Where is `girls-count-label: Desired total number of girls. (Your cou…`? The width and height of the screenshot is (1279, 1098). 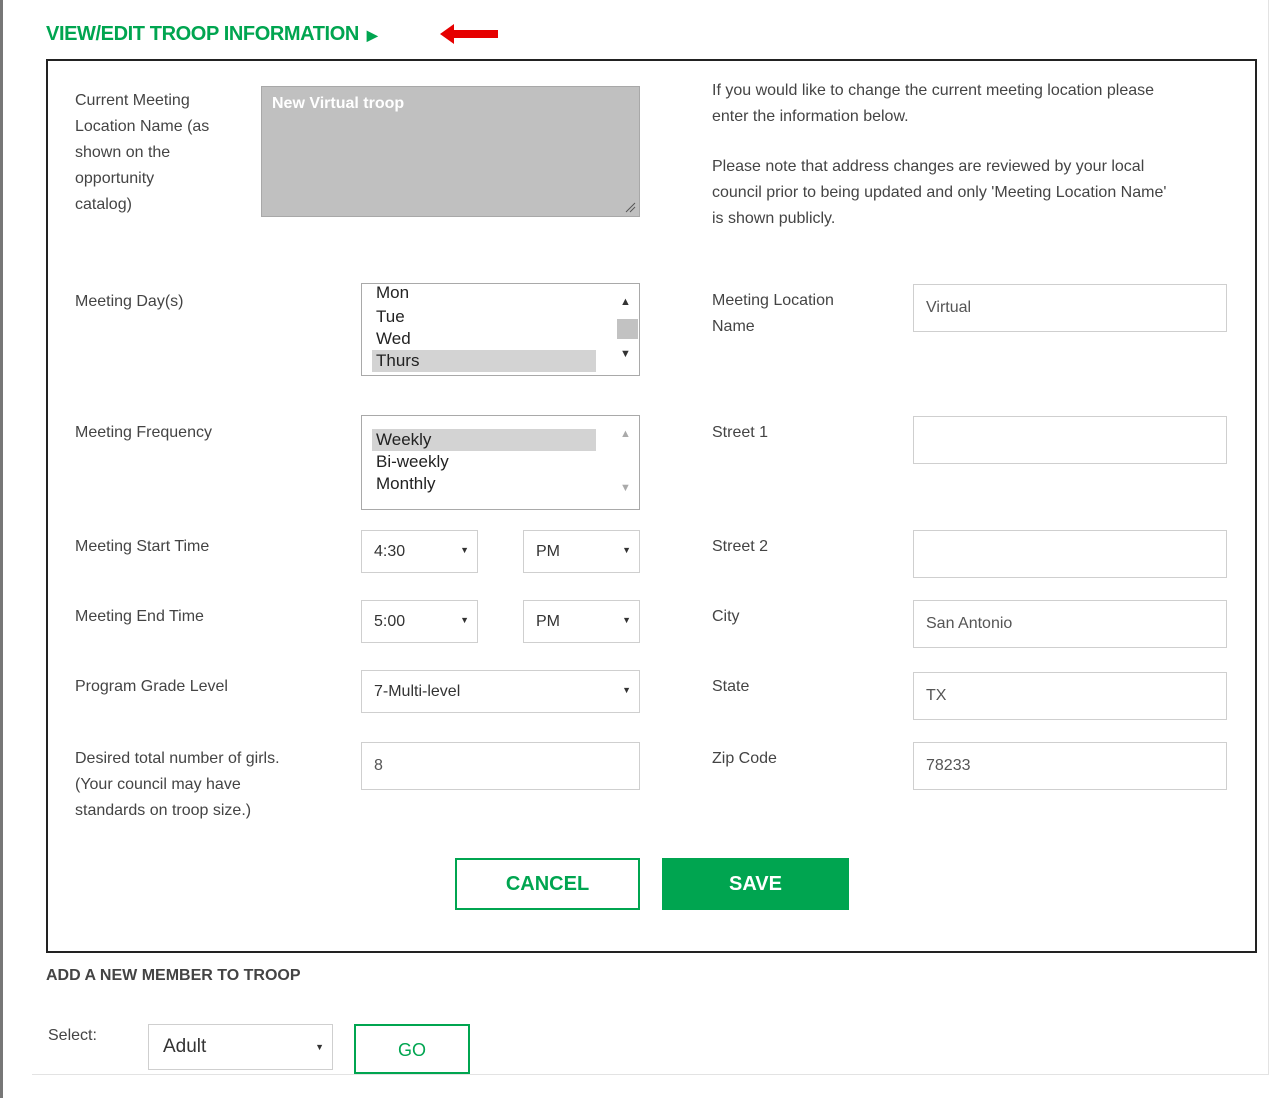 girls-count-label: Desired total number of girls. (Your cou… is located at coordinates (177, 784).